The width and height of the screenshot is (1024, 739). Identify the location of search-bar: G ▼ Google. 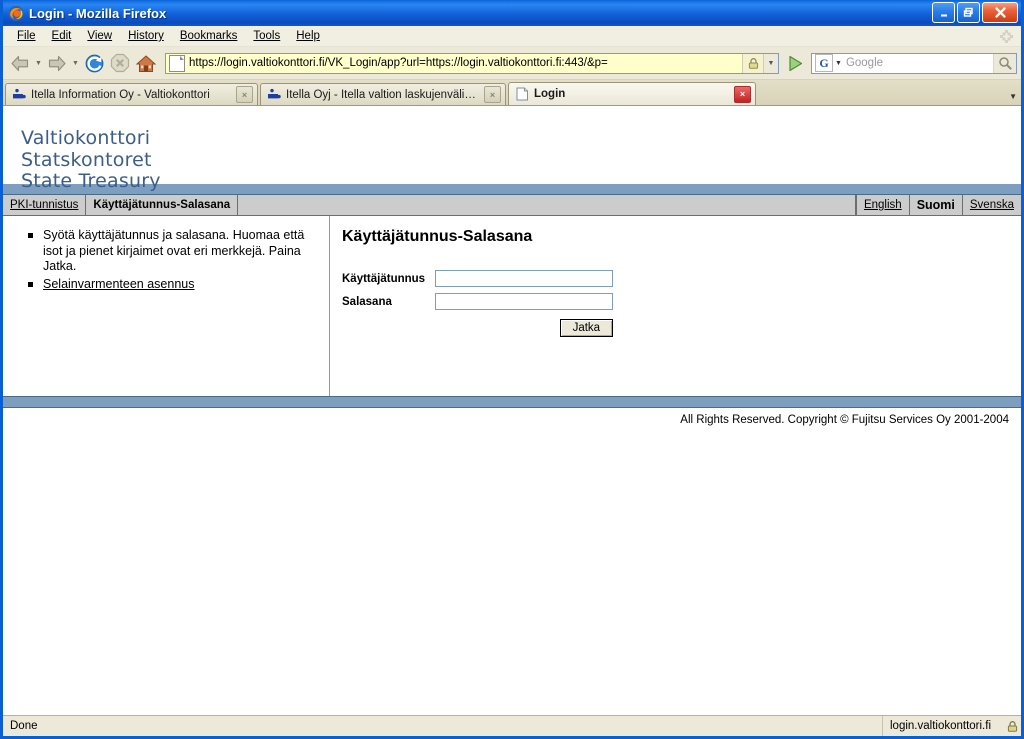
(914, 63).